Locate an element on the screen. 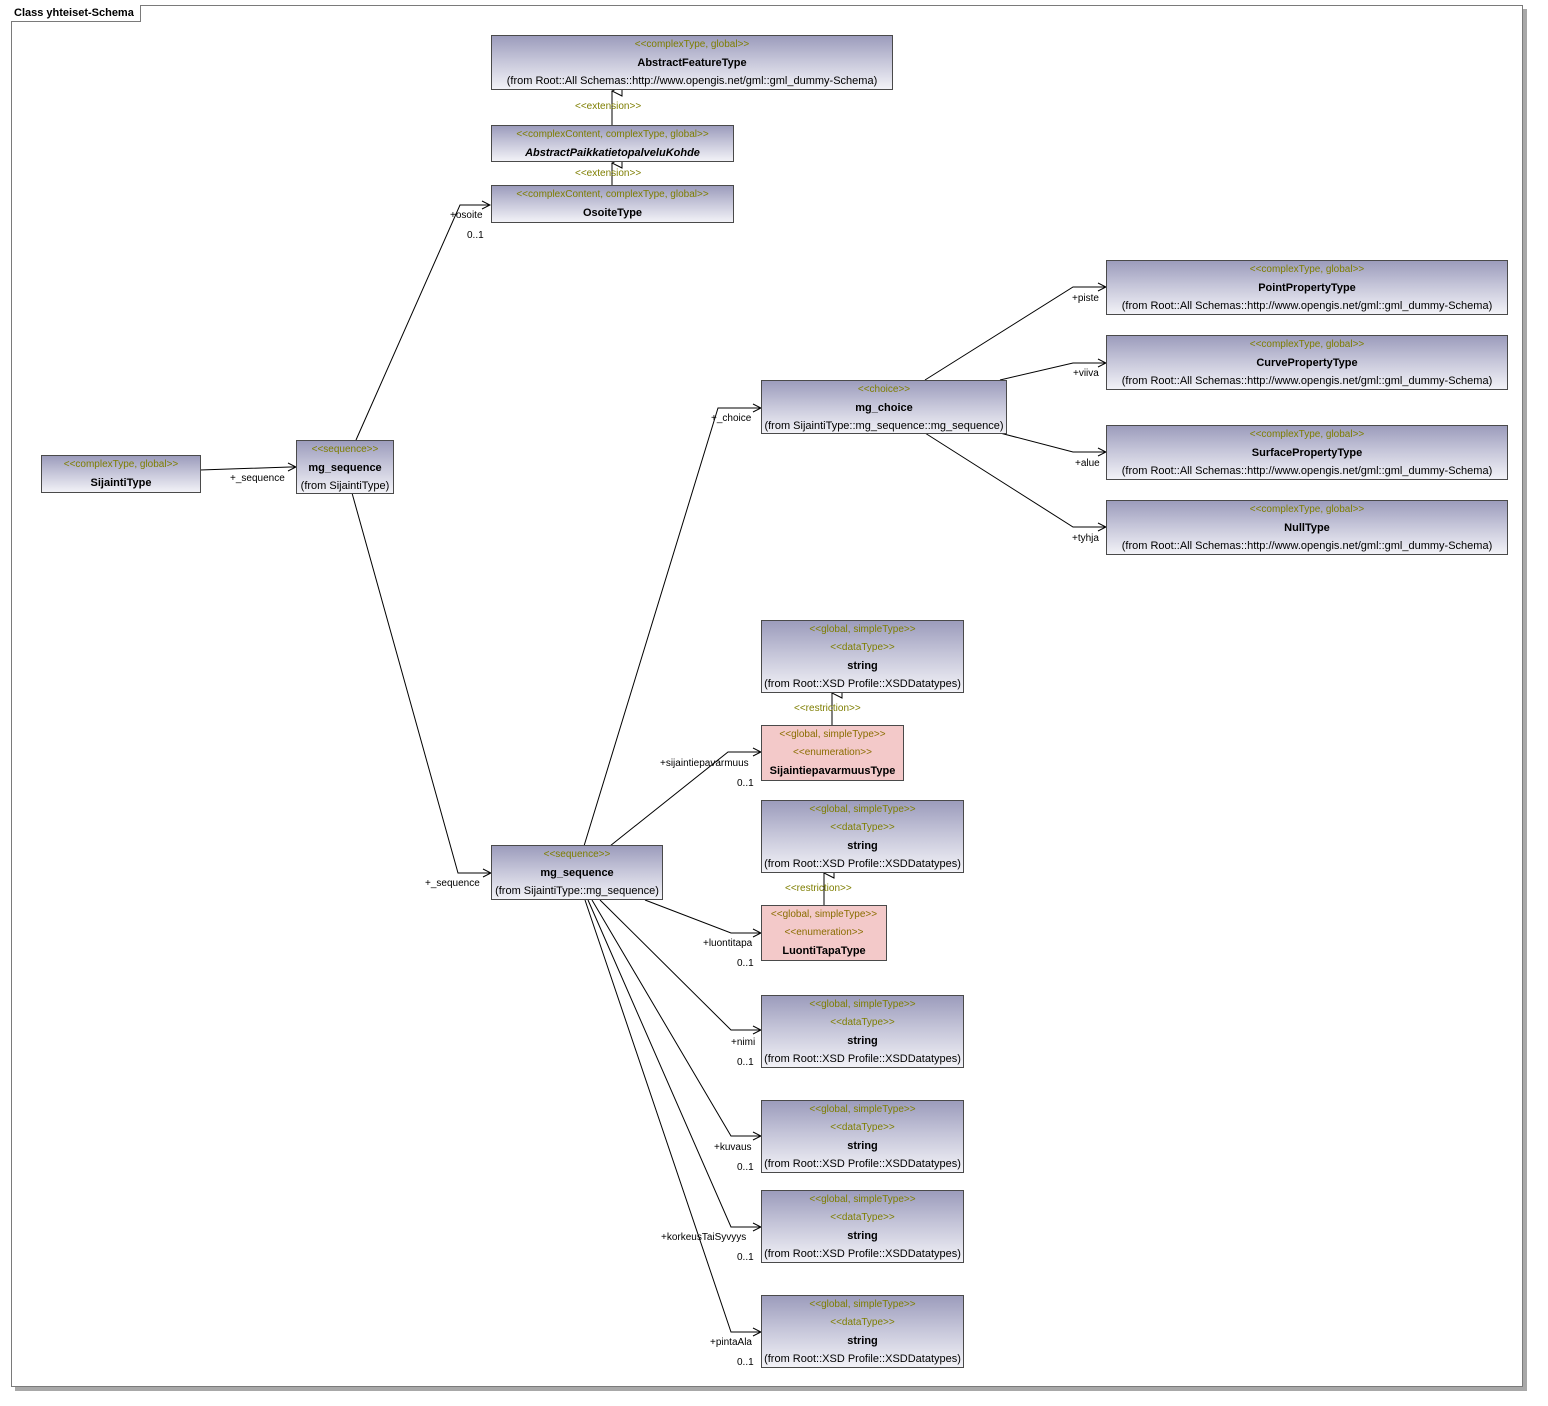 The width and height of the screenshot is (1548, 1406). class-name: OsoiteType is located at coordinates (612, 213).